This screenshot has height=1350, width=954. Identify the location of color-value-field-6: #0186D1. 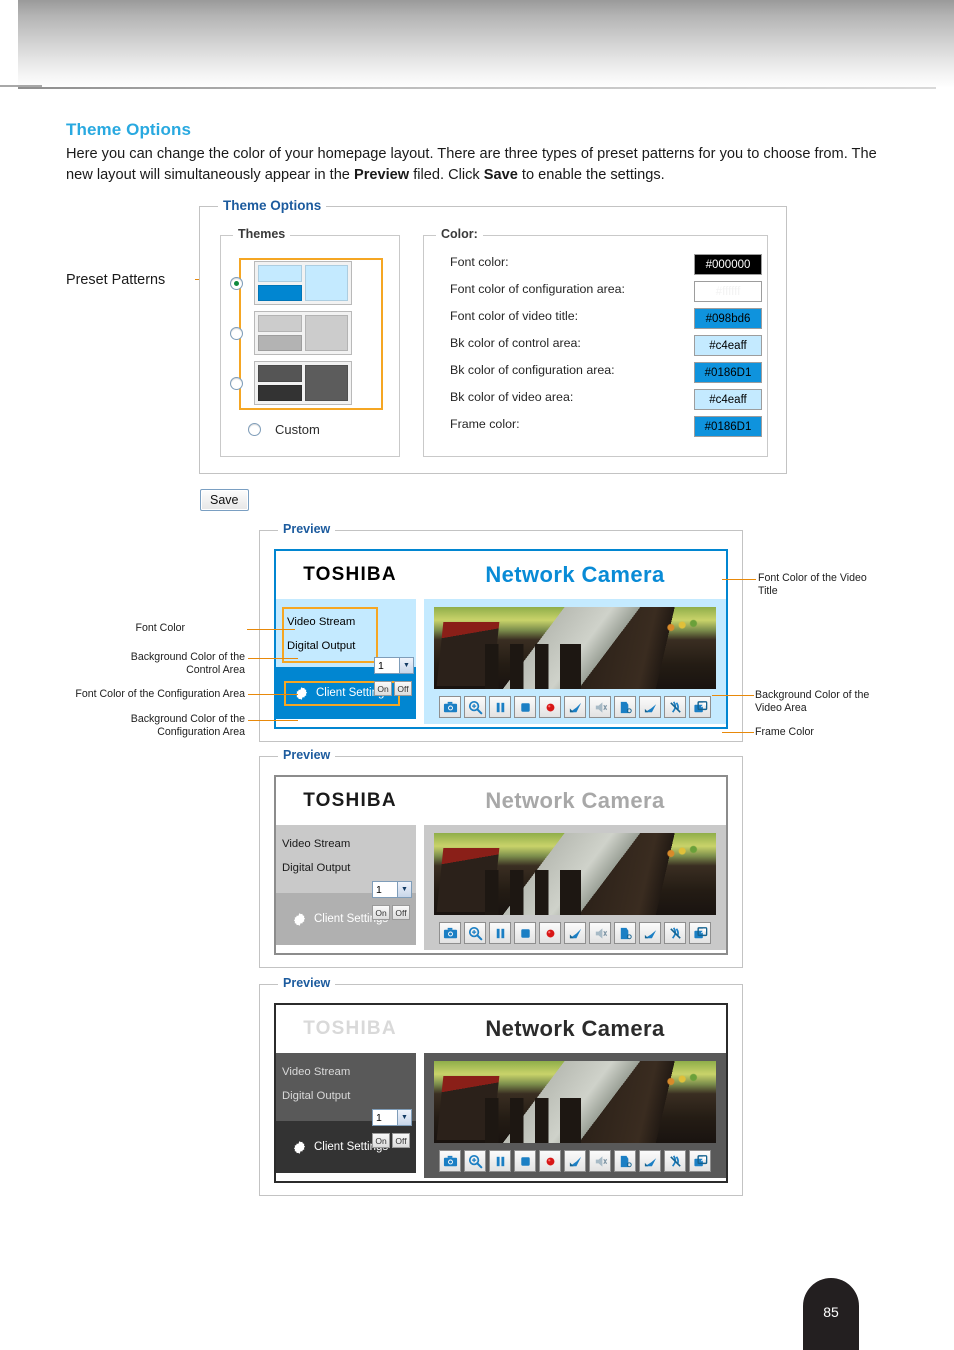
(728, 426).